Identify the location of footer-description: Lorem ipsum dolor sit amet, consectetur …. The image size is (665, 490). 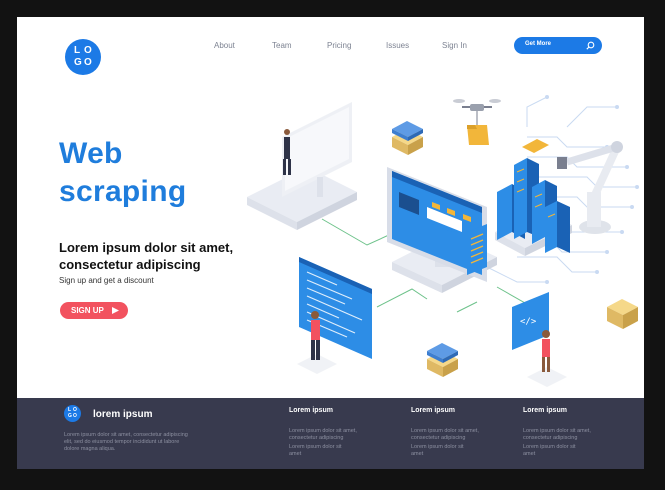
(126, 442).